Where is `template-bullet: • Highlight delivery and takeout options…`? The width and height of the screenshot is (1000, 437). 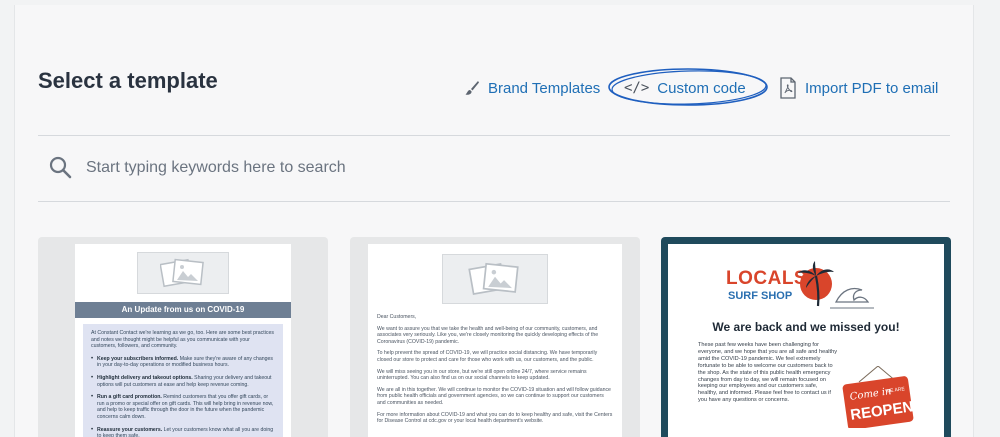
template-bullet: • Highlight delivery and takeout options… is located at coordinates (183, 381).